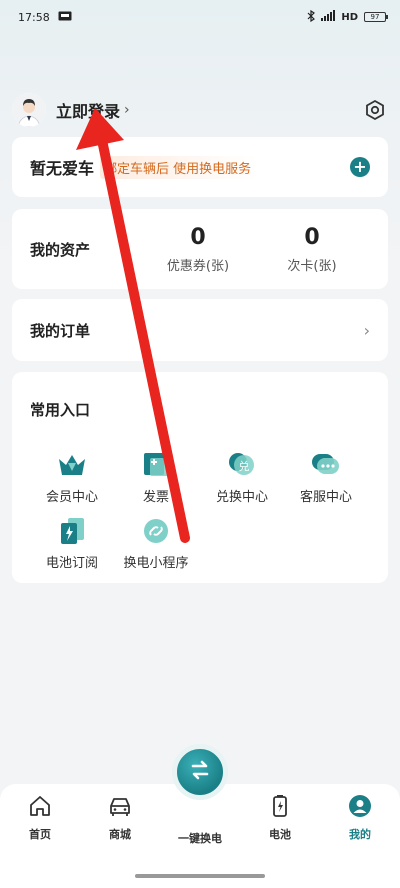 The width and height of the screenshot is (400, 888). I want to click on coupon-asset: 0 优惠券(张), so click(198, 249).